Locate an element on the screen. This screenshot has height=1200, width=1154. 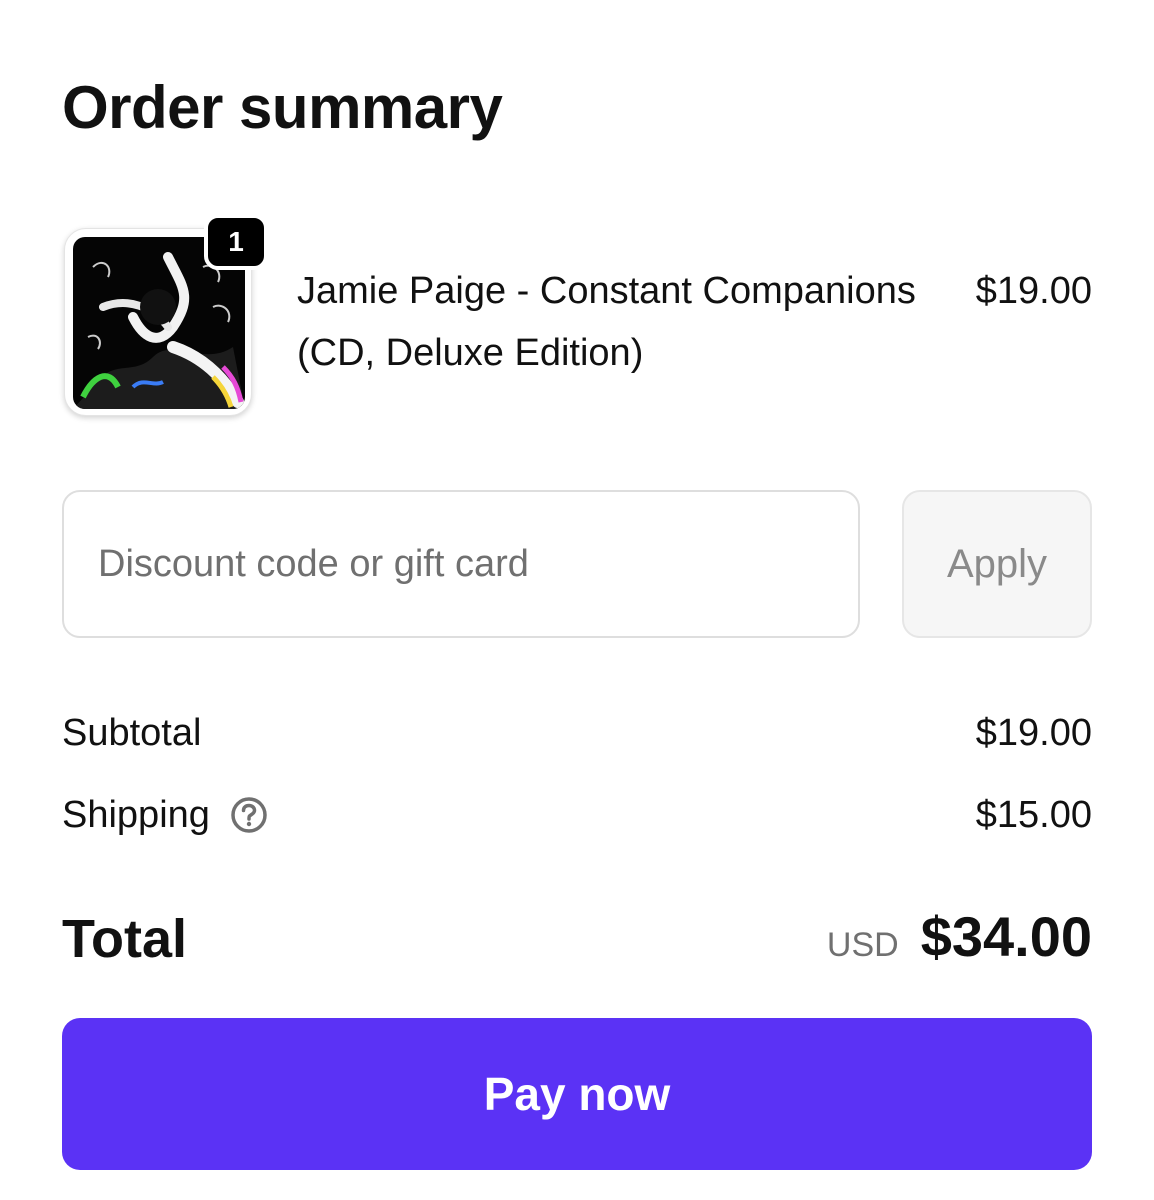
currency-code: USD is located at coordinates (862, 945).